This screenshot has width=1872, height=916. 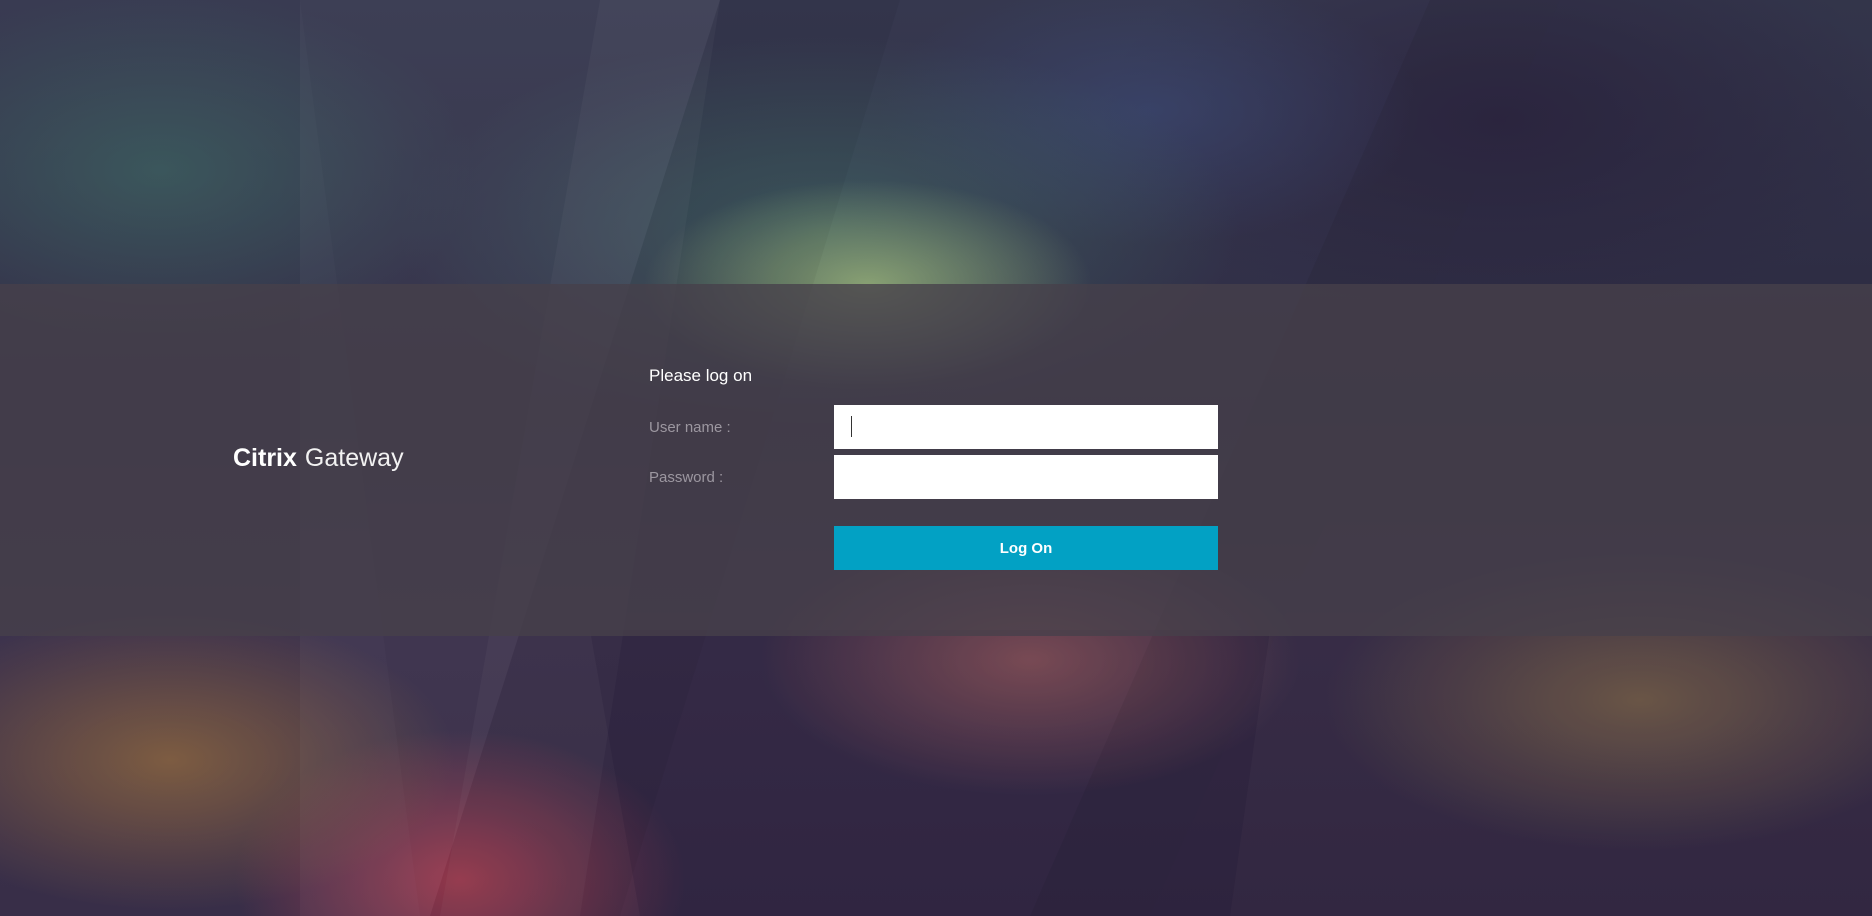 What do you see at coordinates (701, 375) in the screenshot?
I see `login-heading: Please log on` at bounding box center [701, 375].